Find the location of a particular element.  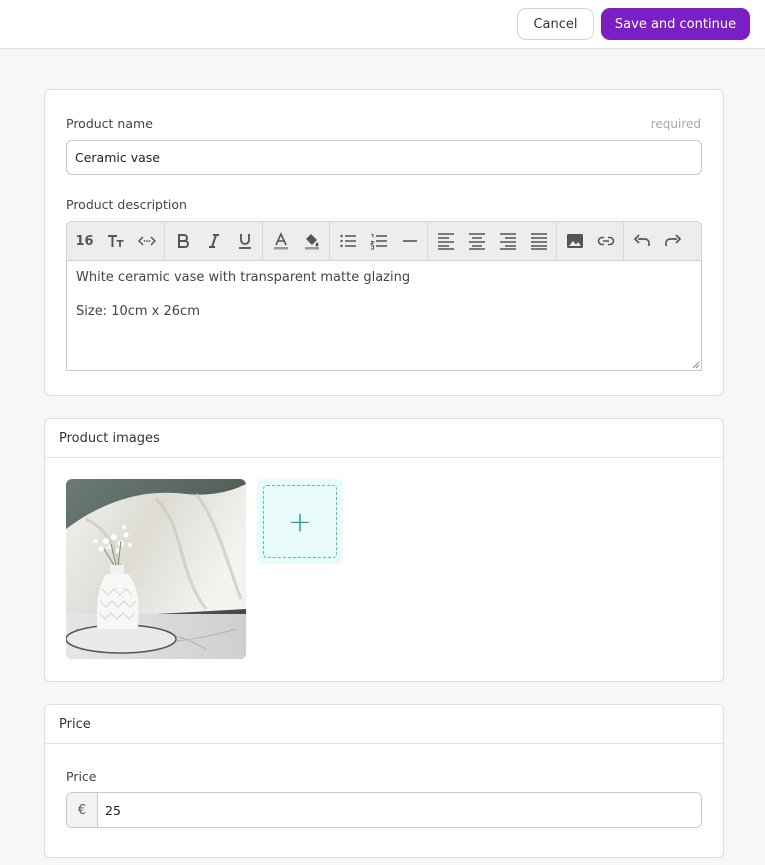

top-bar: Cancel Save and continue is located at coordinates (382, 24).